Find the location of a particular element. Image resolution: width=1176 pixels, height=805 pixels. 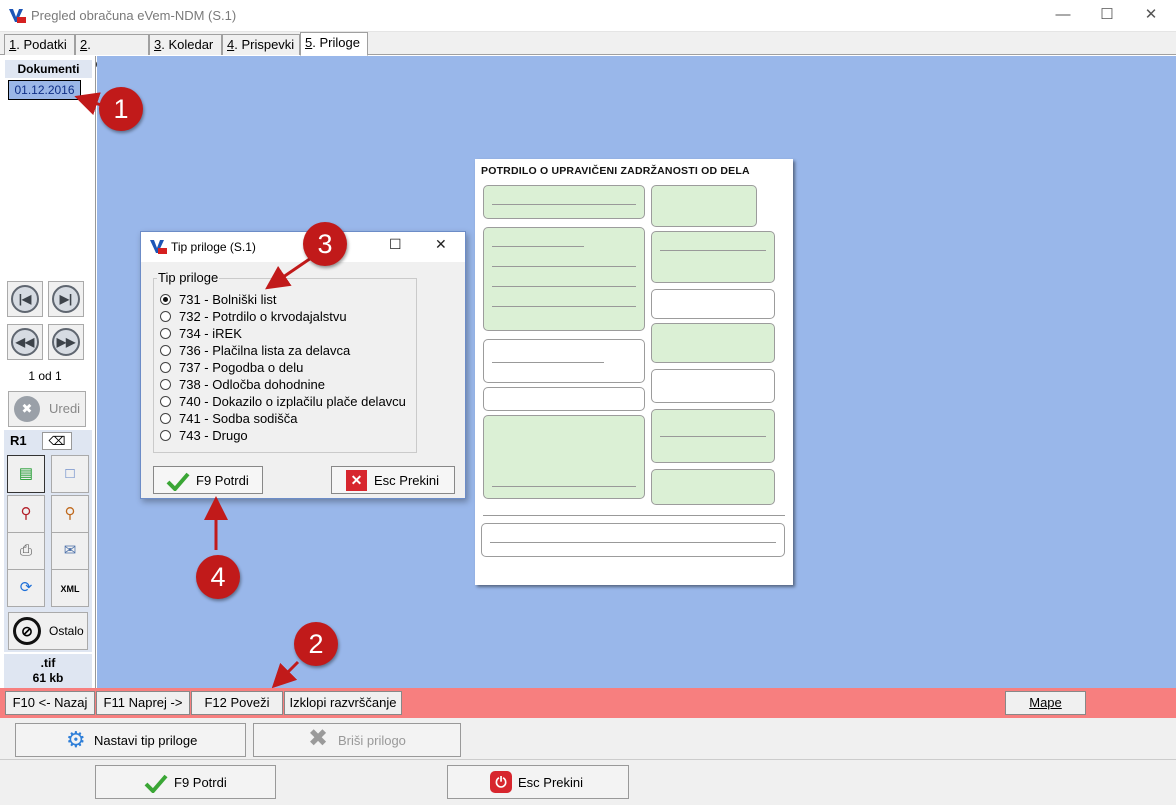

maps-button: Mape is located at coordinates (1045, 703).